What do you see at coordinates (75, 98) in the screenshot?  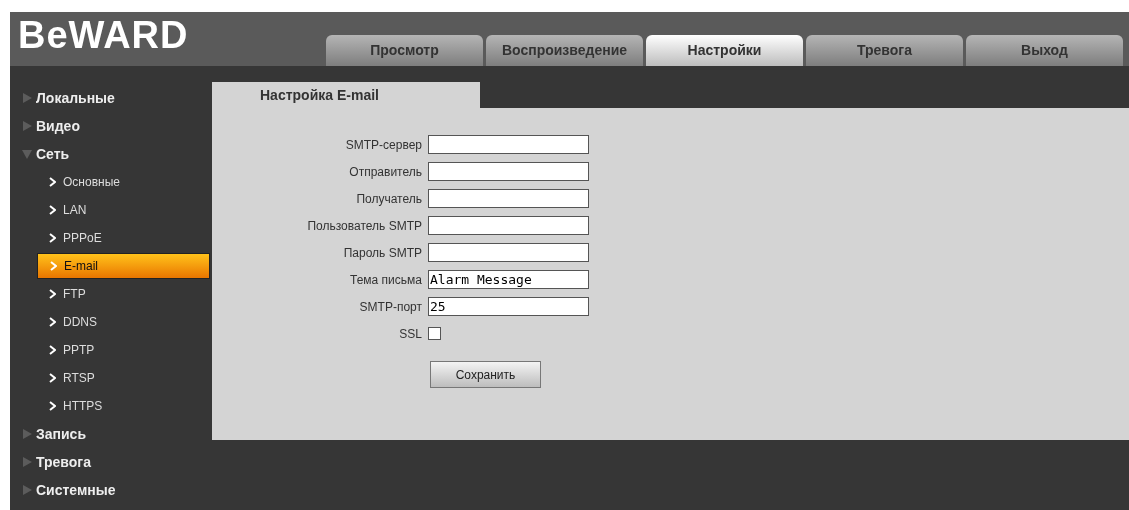 I see `sidebar-group: Локальные` at bounding box center [75, 98].